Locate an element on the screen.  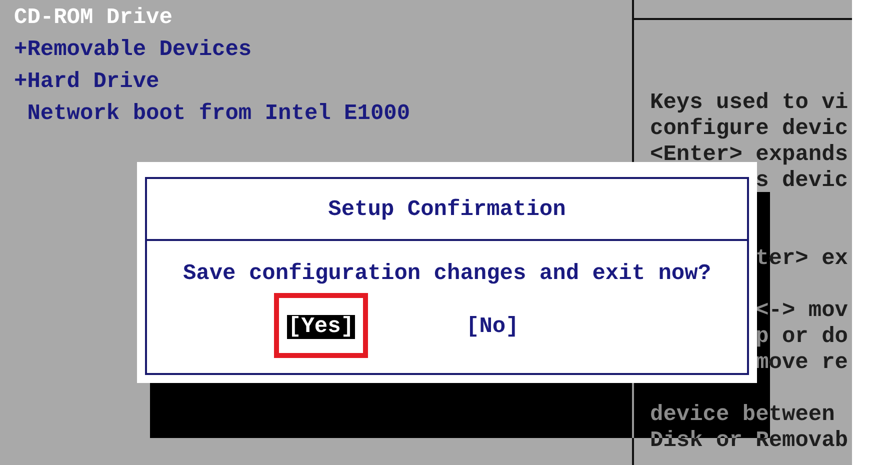
help-text: s devic is located at coordinates (802, 181).